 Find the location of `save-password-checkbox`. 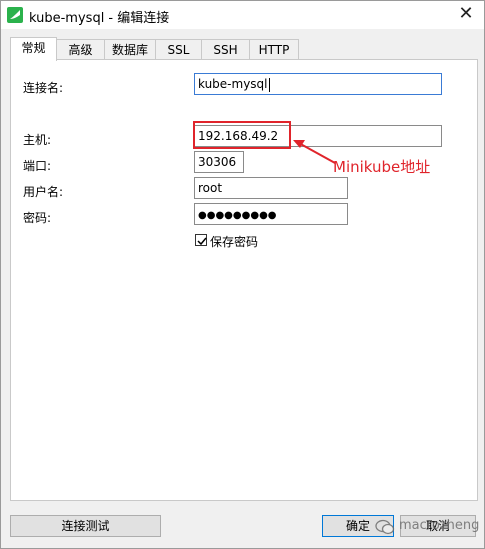

save-password-checkbox is located at coordinates (201, 240).